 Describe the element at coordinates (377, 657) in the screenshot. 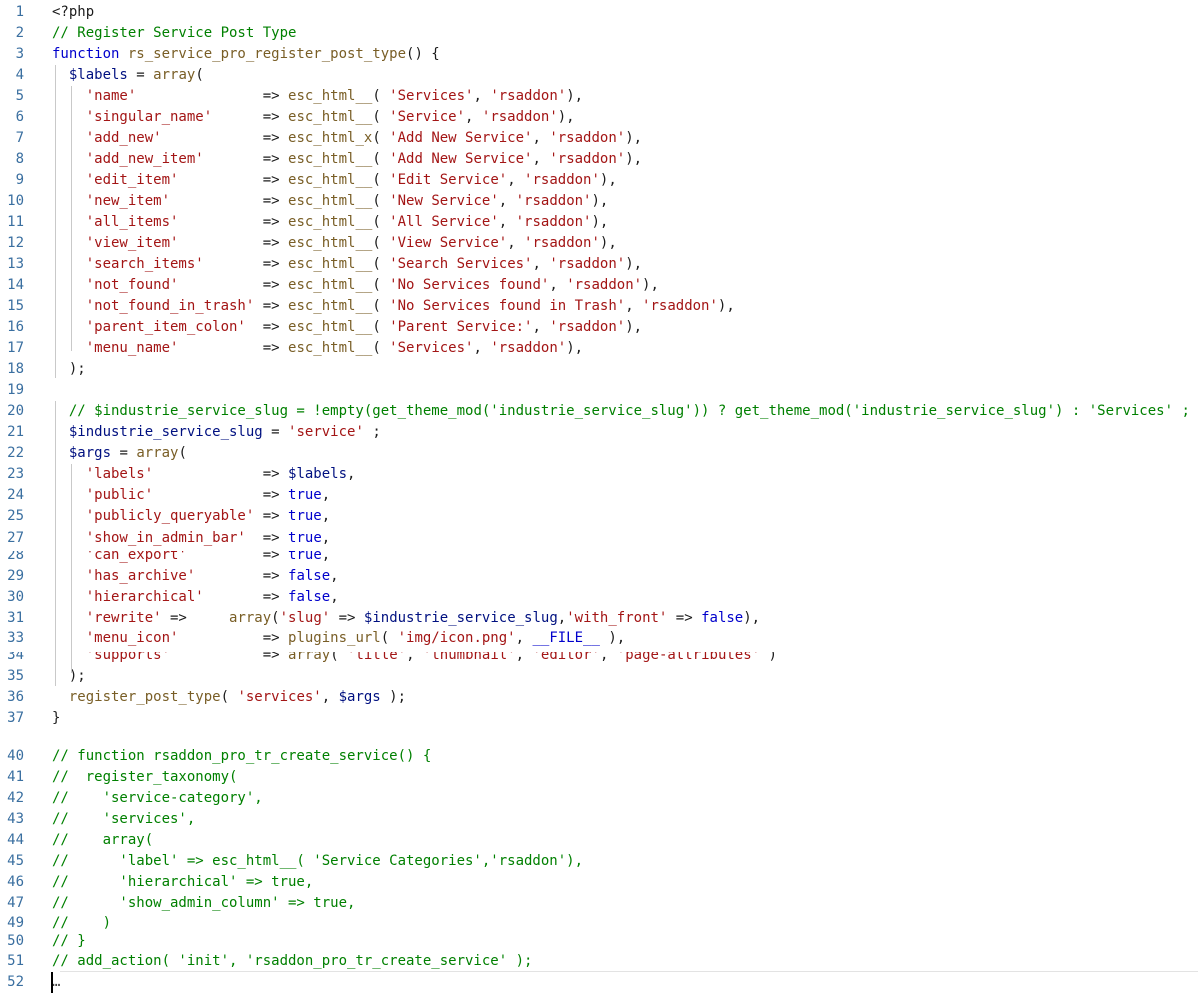

I see `code-token: 'title'` at that location.